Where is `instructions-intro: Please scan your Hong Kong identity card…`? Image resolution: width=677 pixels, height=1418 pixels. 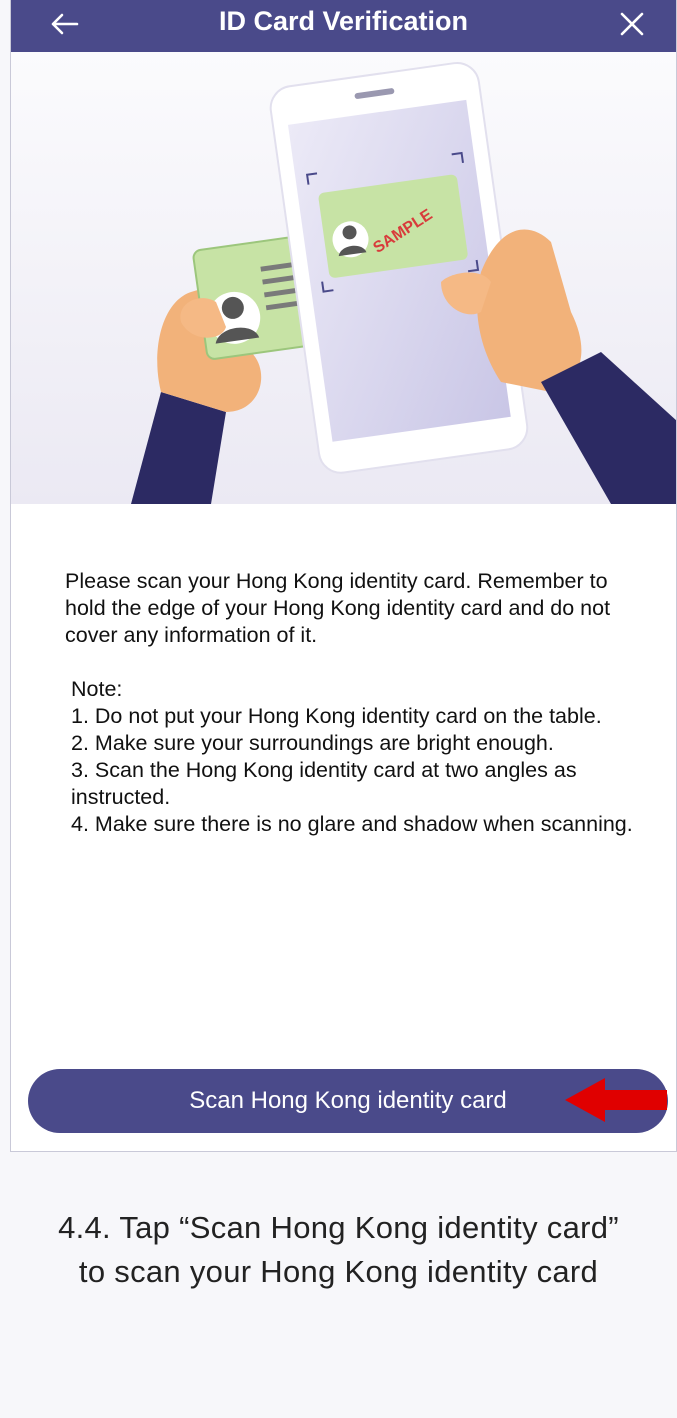 instructions-intro: Please scan your Hong Kong identity card… is located at coordinates (338, 608).